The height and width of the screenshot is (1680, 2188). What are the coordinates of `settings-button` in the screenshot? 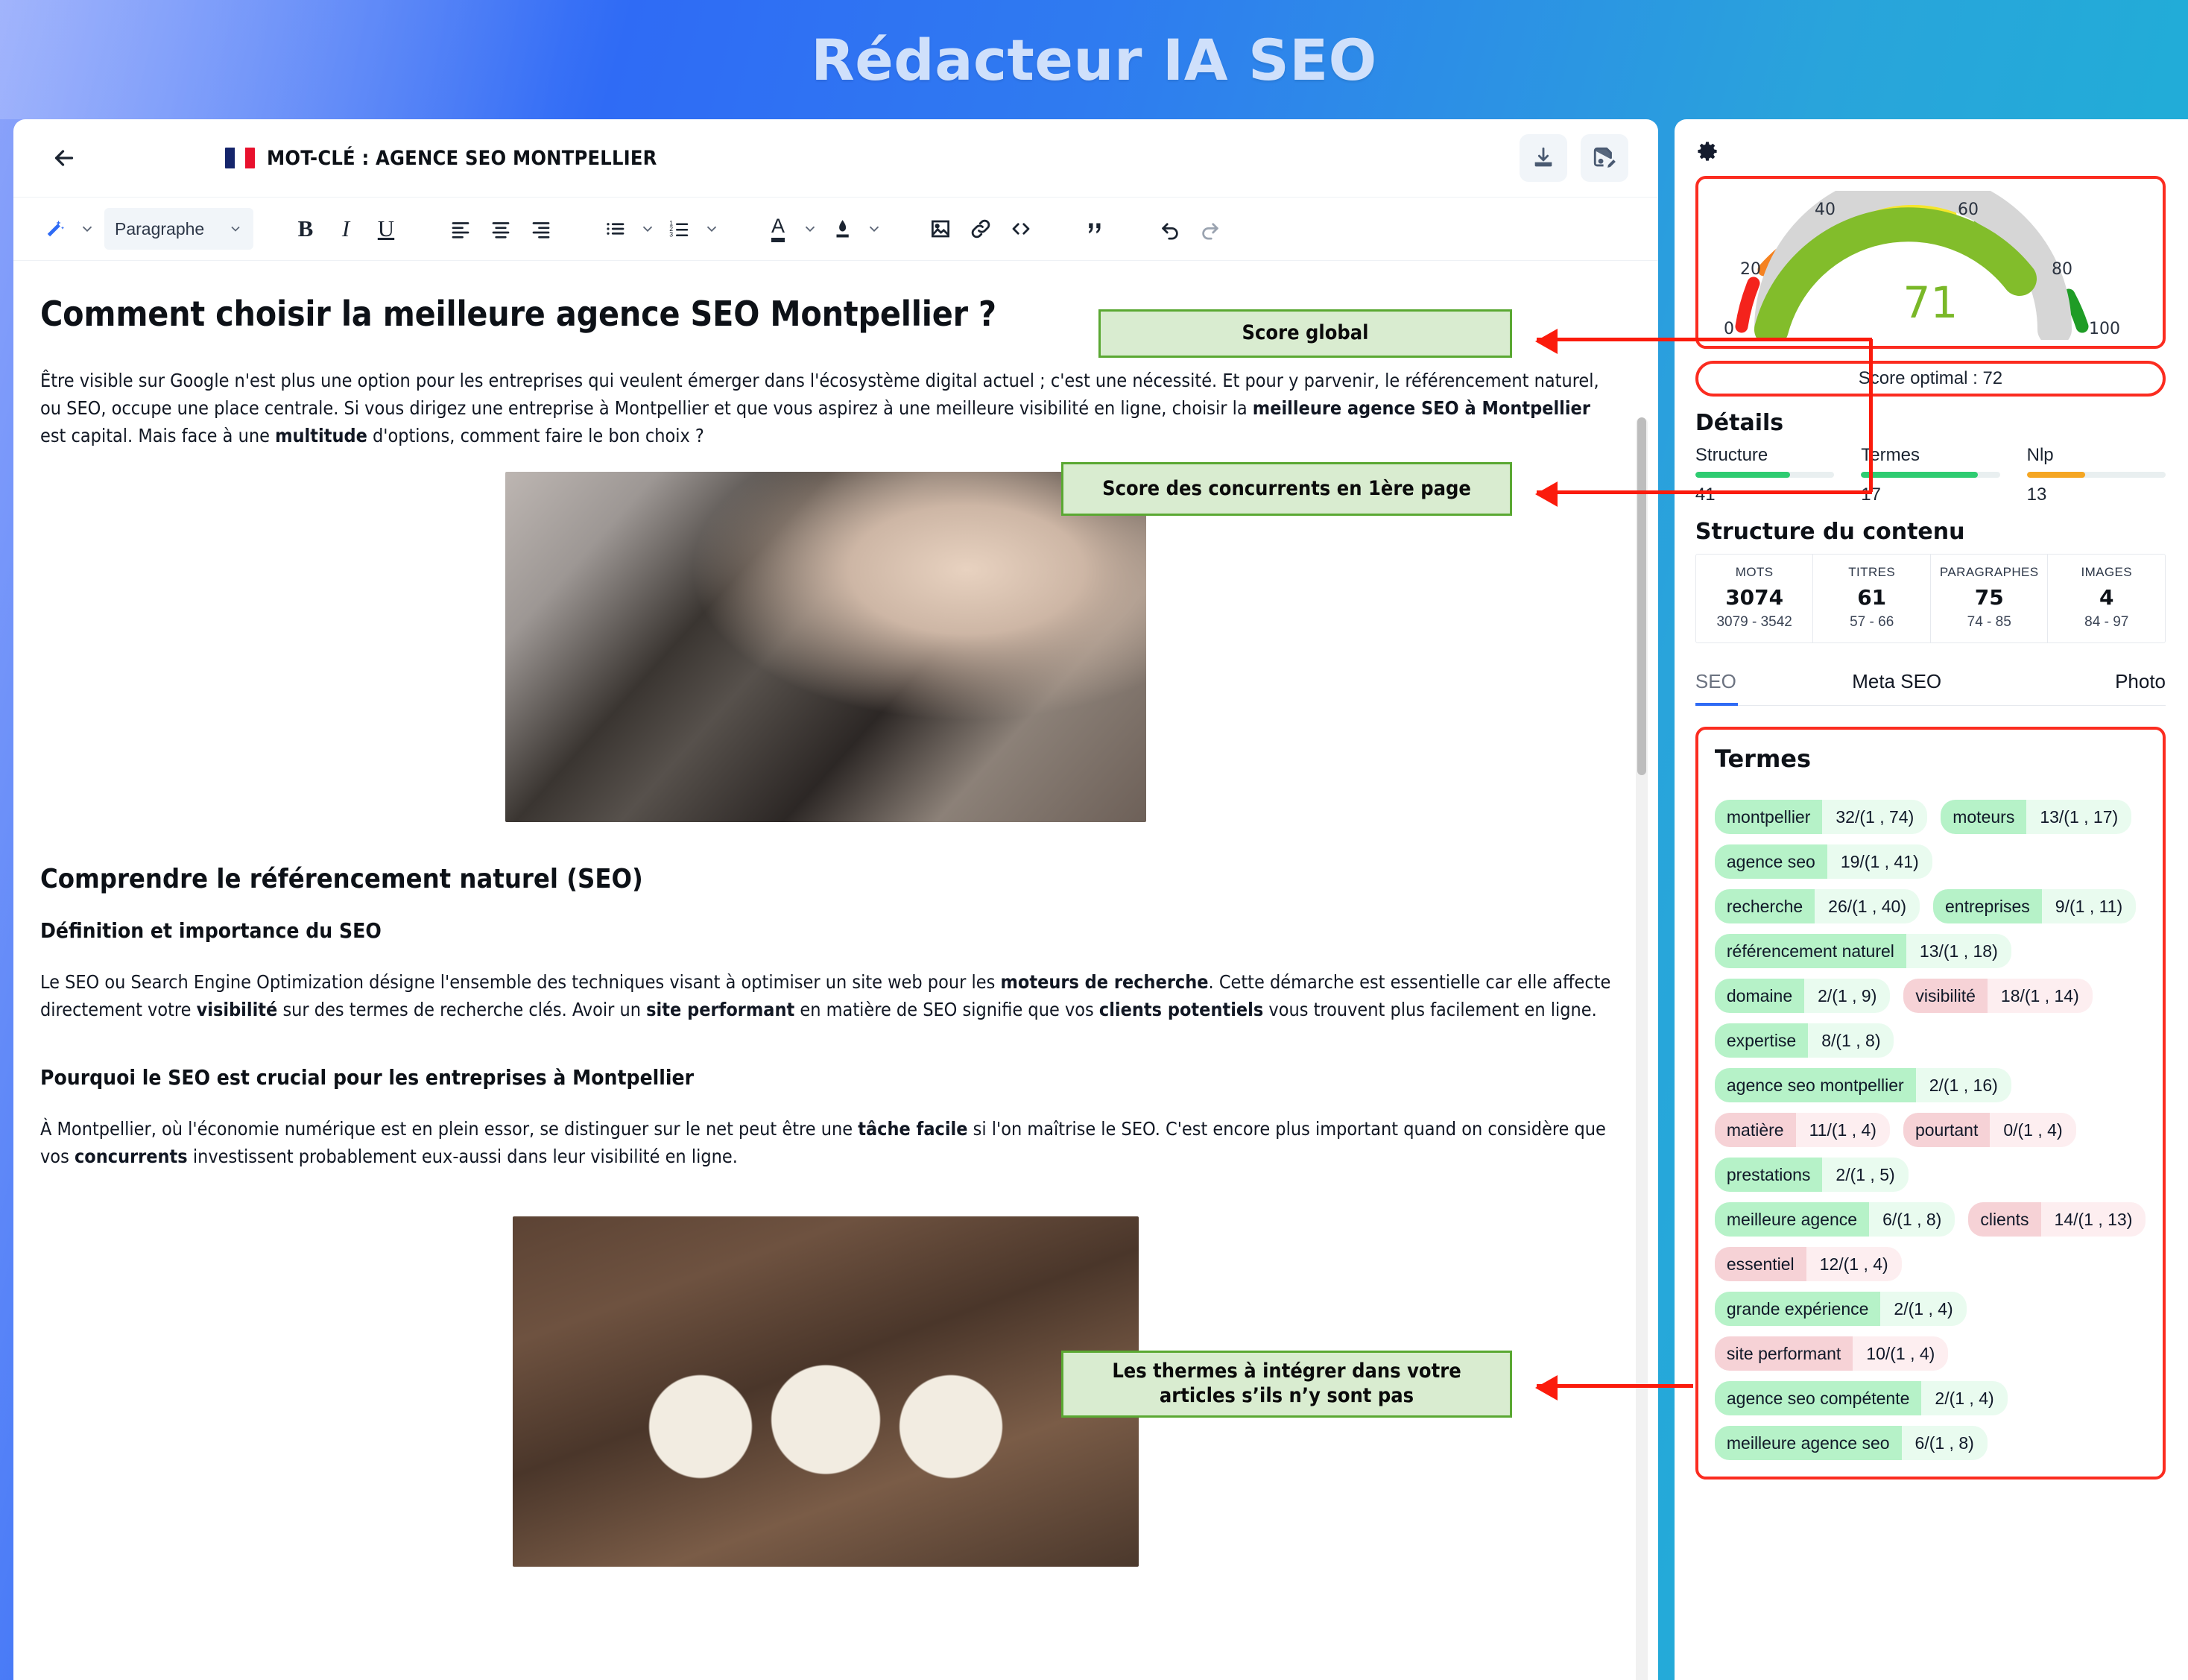 It's located at (1930, 152).